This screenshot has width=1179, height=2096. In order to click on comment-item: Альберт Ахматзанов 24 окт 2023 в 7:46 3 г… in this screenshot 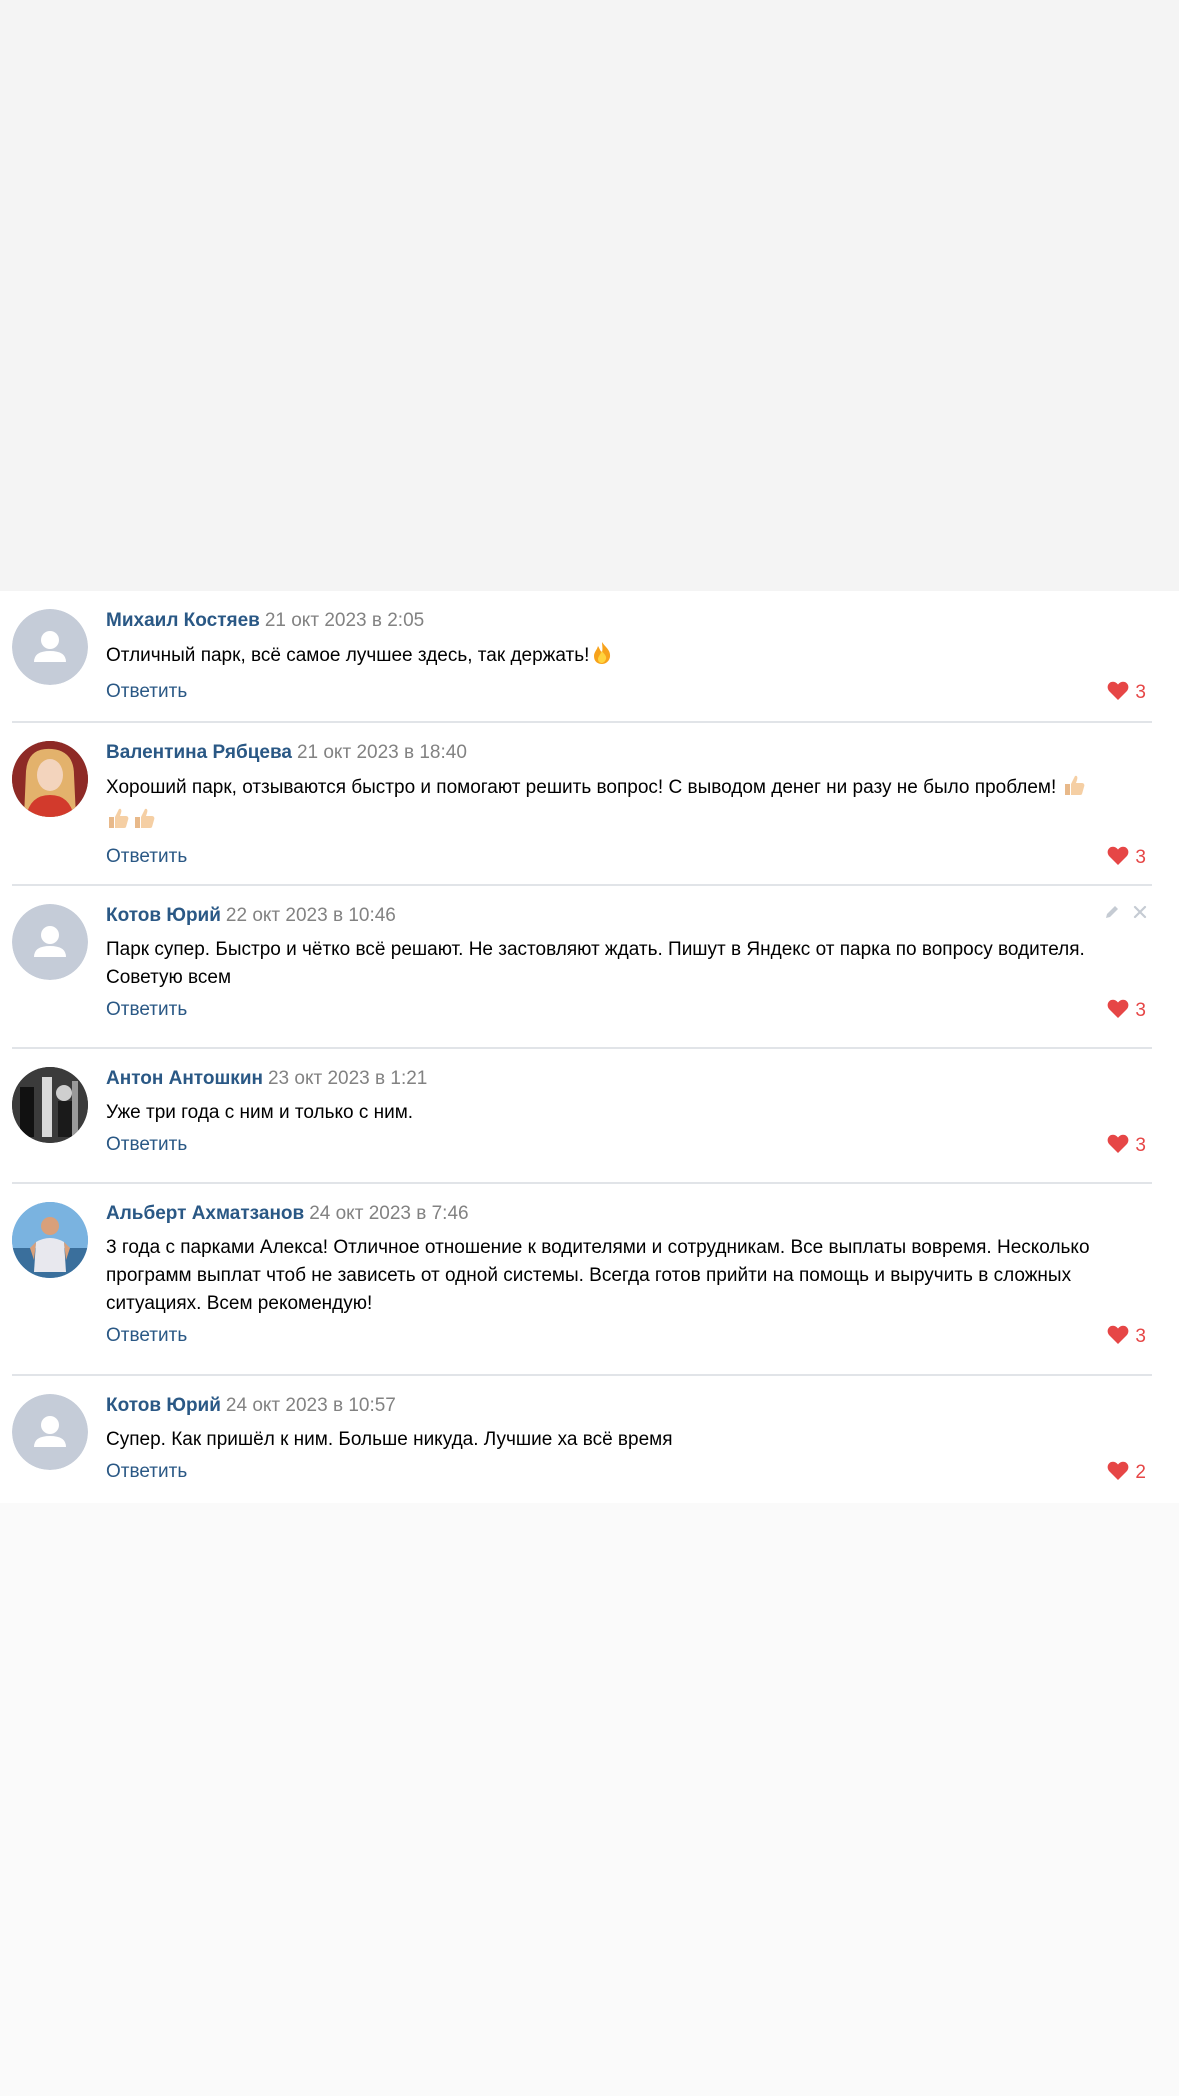, I will do `click(582, 1280)`.